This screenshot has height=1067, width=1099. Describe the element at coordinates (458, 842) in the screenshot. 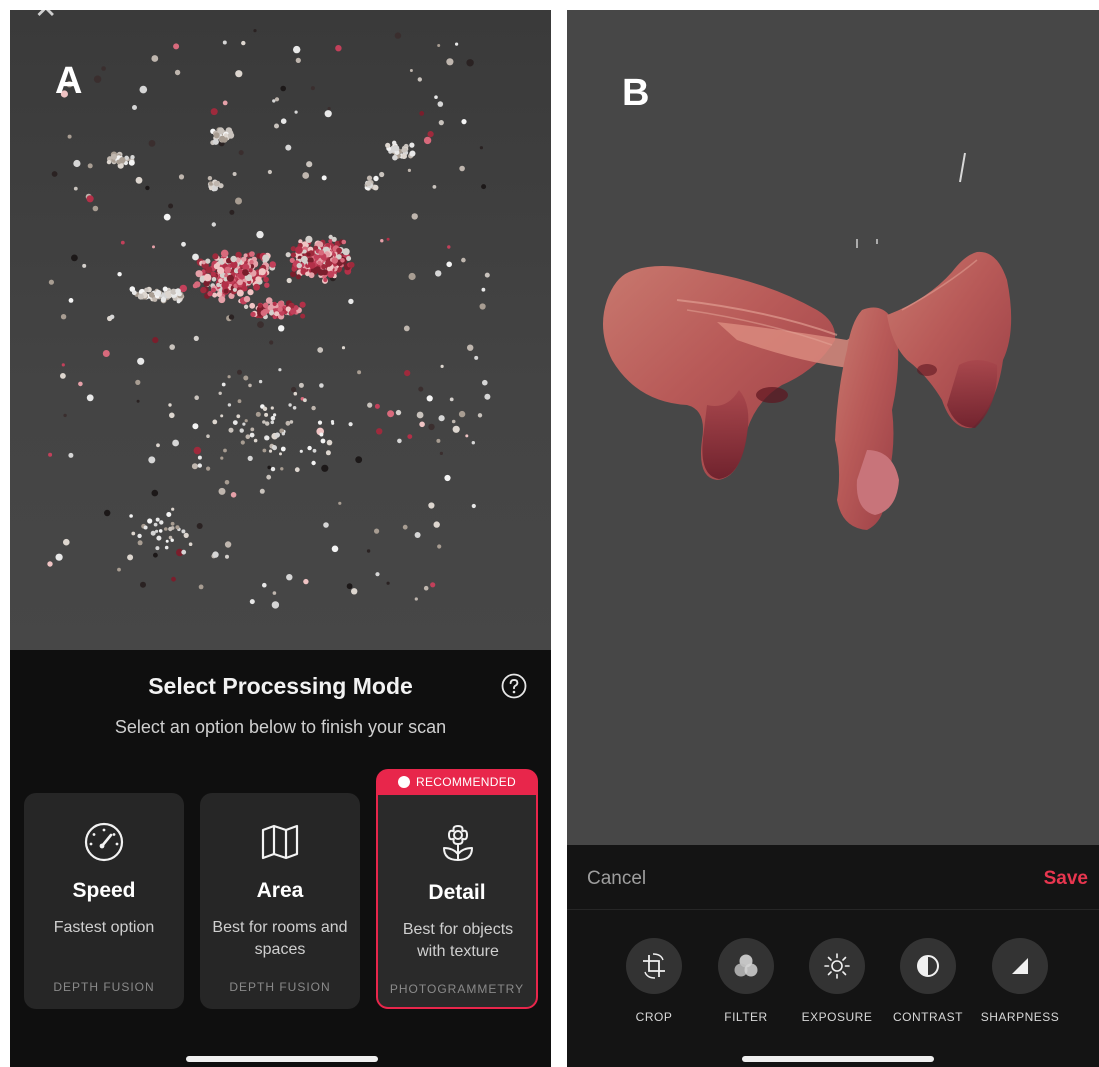

I see `flower-icon` at that location.